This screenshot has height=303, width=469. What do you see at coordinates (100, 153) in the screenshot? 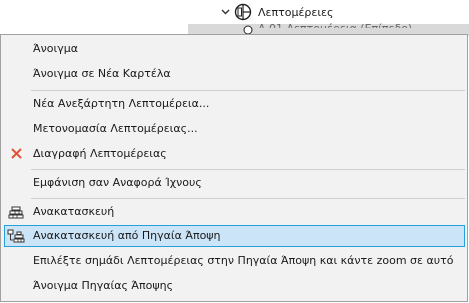
I see `menu-item-label: Διαγραφή Λεπτομέρειας` at bounding box center [100, 153].